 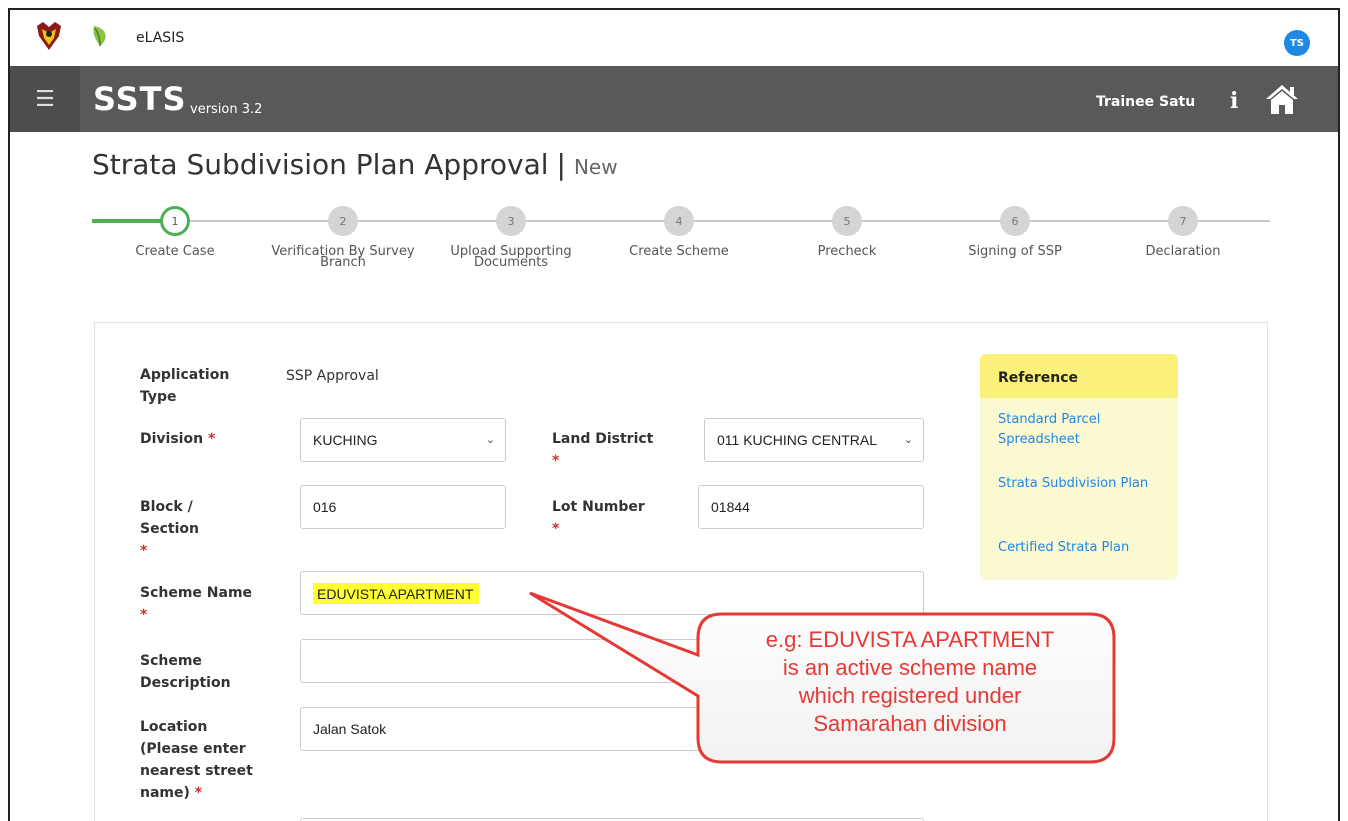 What do you see at coordinates (511, 221) in the screenshot?
I see `step-3-circle: 3` at bounding box center [511, 221].